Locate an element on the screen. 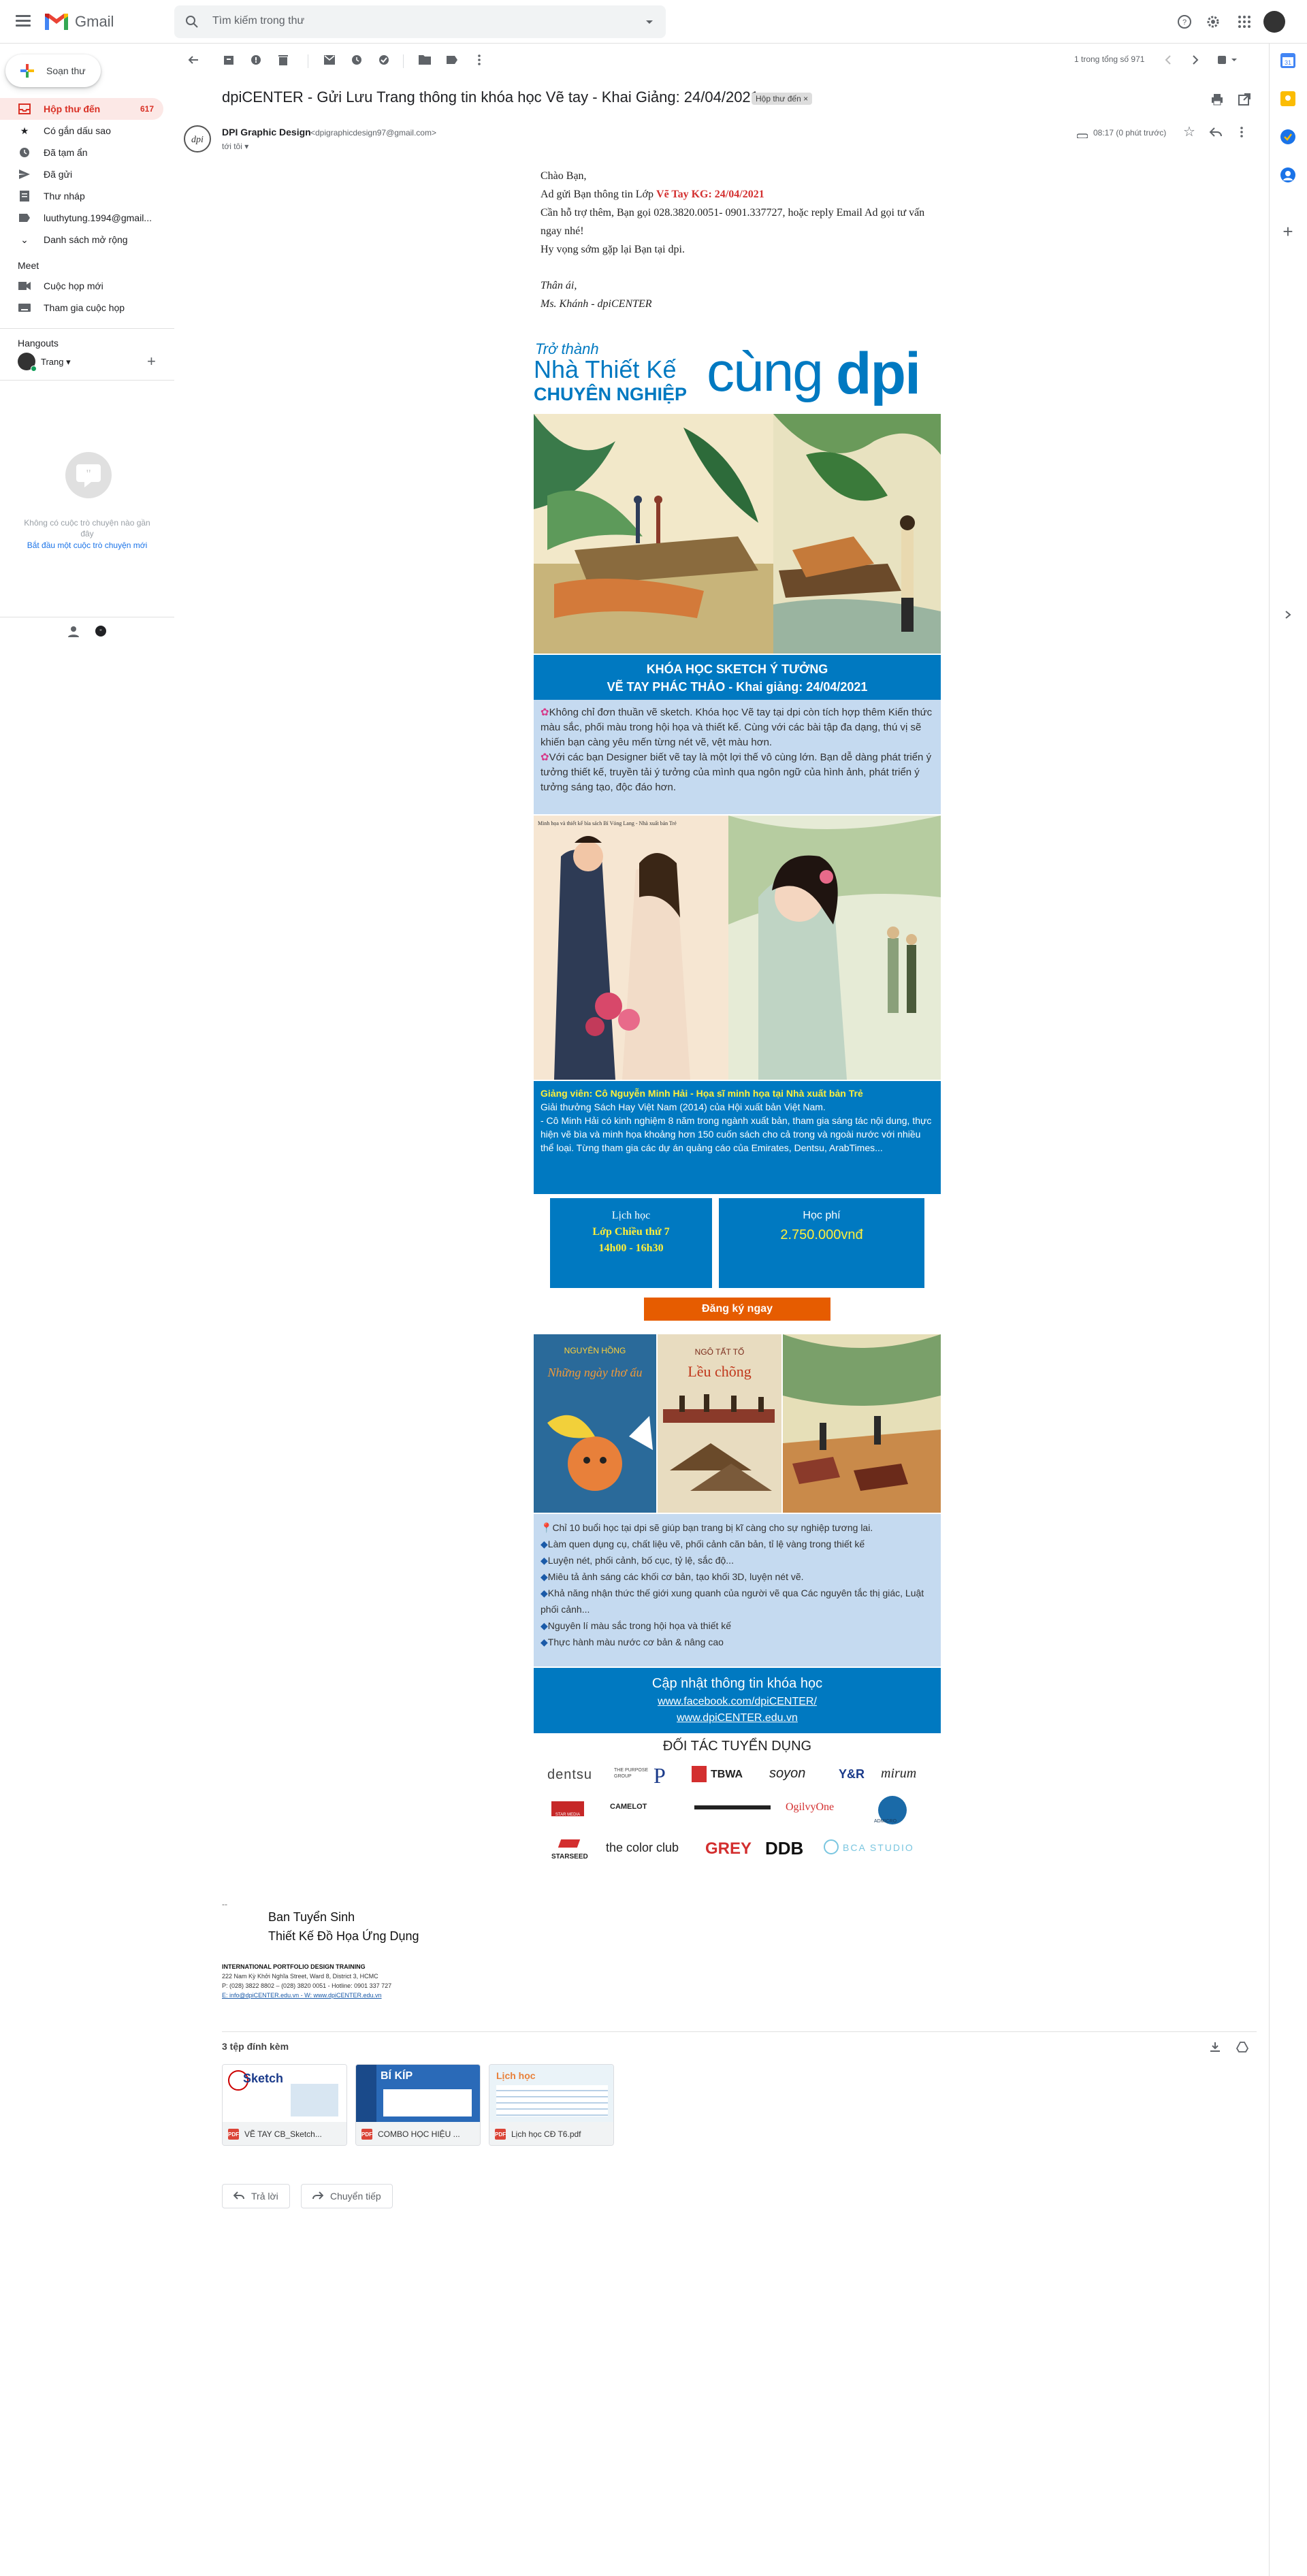  label-as-icon is located at coordinates (452, 60).